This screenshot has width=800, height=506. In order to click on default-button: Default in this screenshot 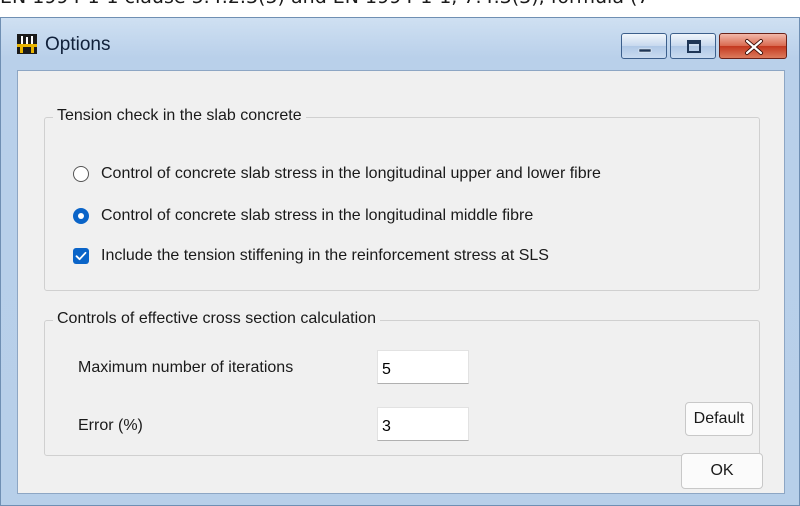, I will do `click(719, 419)`.